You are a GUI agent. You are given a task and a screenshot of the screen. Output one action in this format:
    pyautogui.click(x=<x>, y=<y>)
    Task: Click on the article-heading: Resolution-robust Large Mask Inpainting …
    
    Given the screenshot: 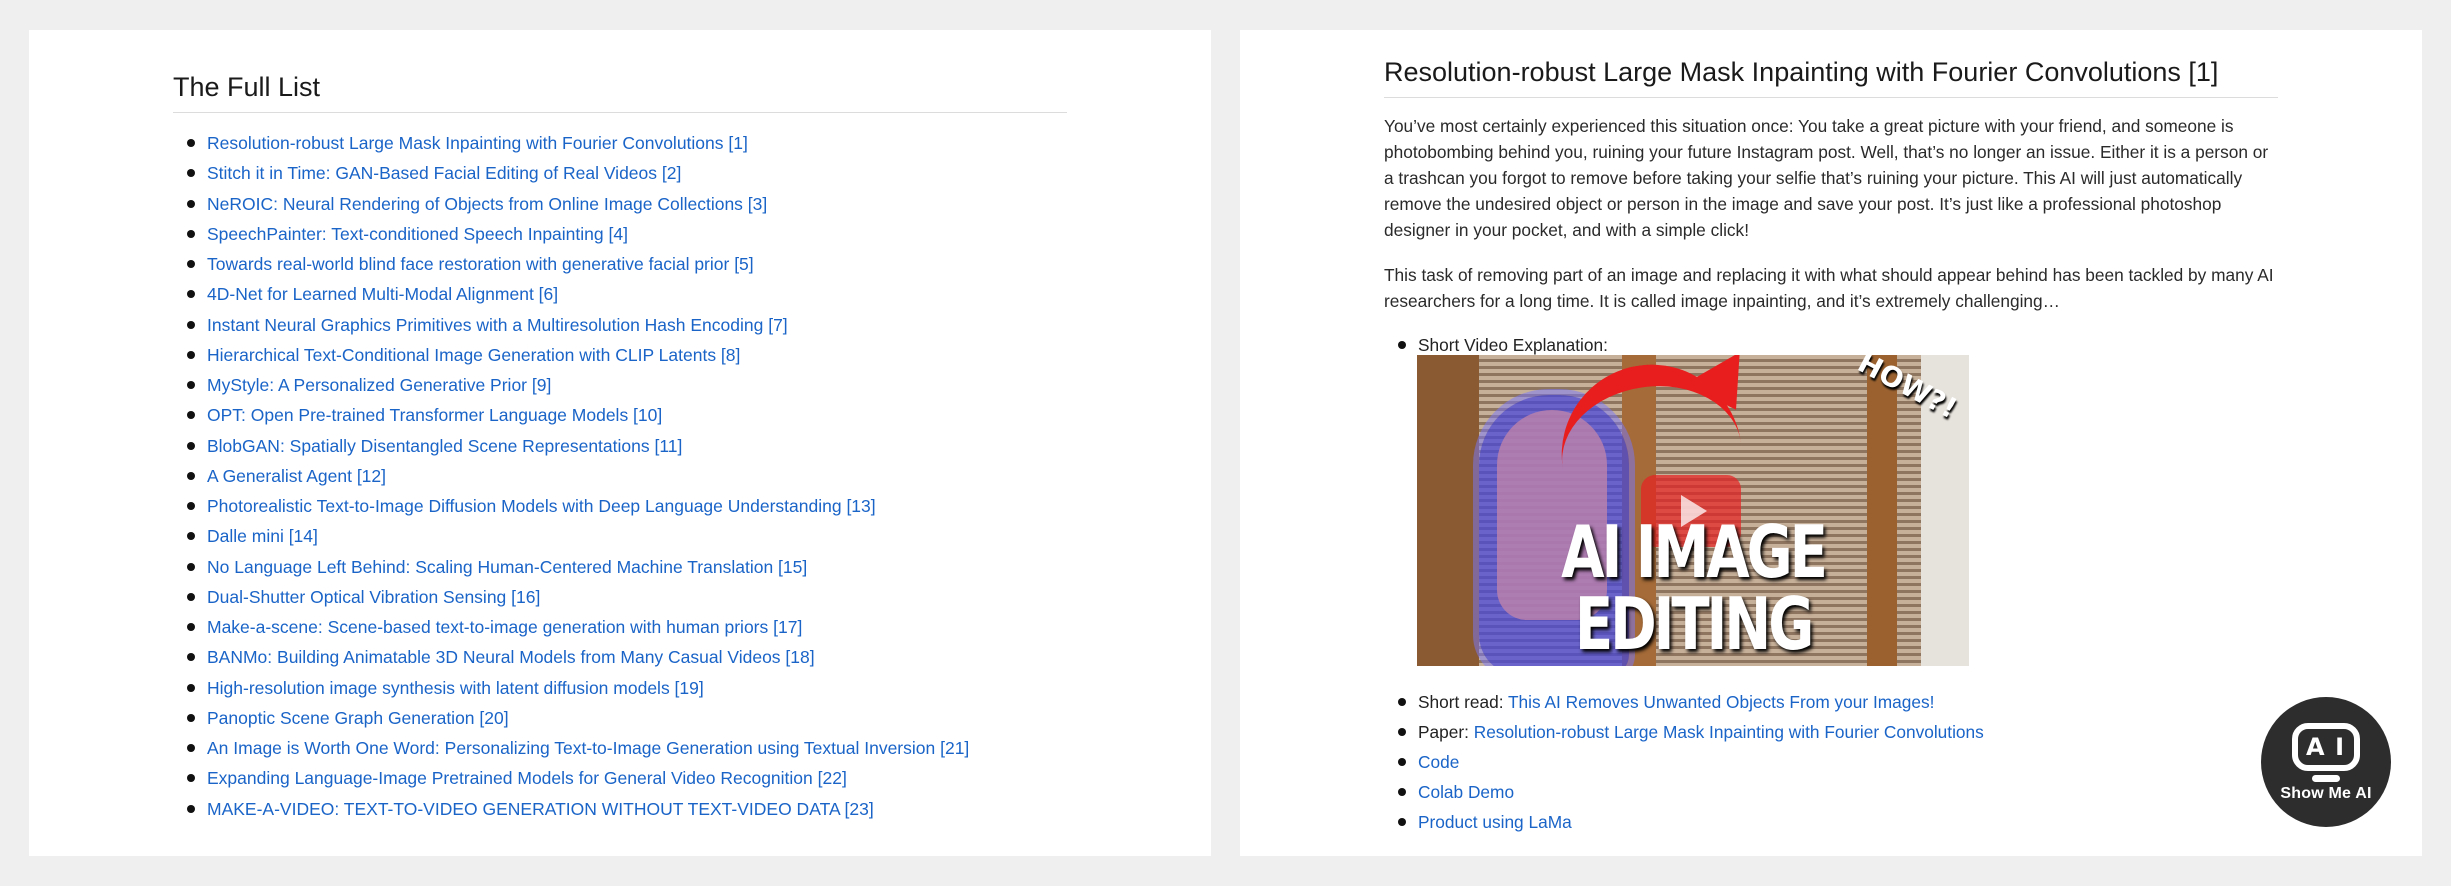 What is the action you would take?
    pyautogui.click(x=1831, y=77)
    